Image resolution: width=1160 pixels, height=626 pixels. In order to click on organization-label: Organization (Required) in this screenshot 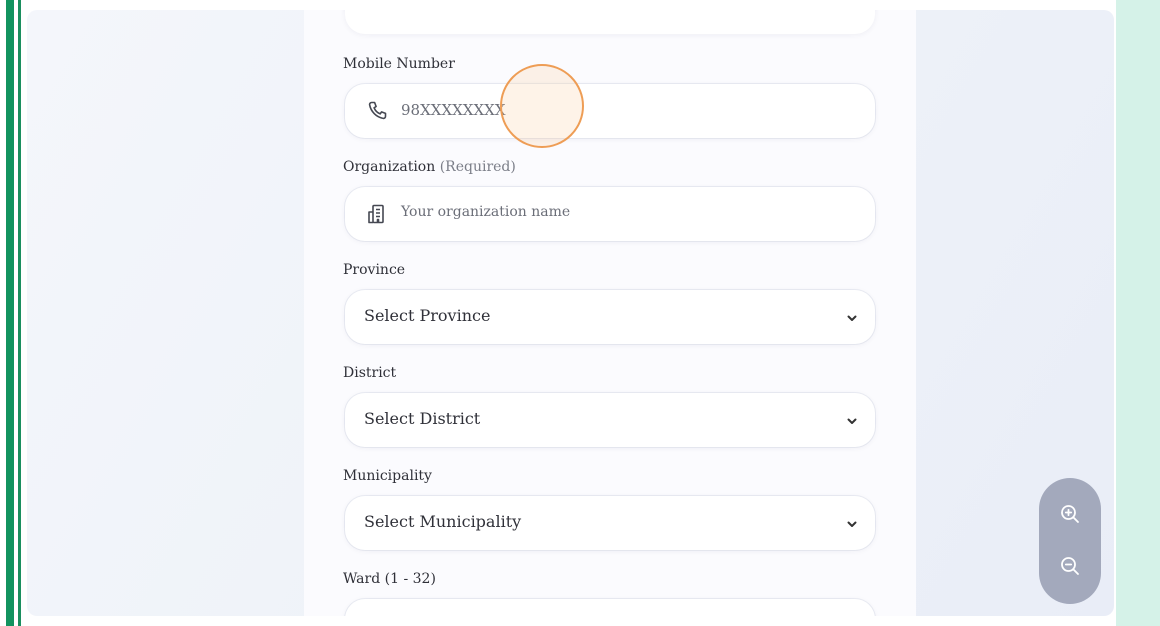, I will do `click(429, 167)`.